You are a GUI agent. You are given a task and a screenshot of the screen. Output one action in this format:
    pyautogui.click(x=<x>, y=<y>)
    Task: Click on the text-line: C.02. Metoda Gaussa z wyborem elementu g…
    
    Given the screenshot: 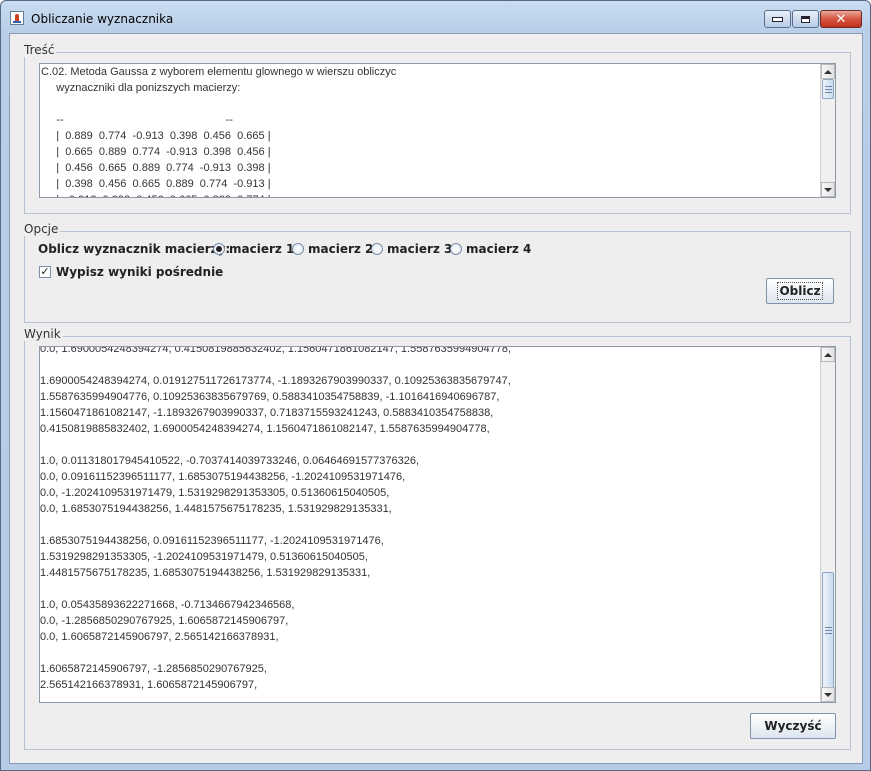 What is the action you would take?
    pyautogui.click(x=219, y=72)
    